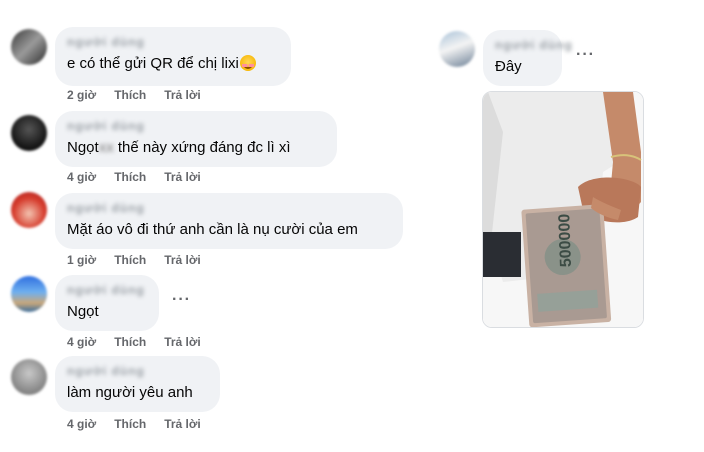 The width and height of the screenshot is (704, 452). Describe the element at coordinates (130, 392) in the screenshot. I see `comment-text: làm người yêu anh` at that location.